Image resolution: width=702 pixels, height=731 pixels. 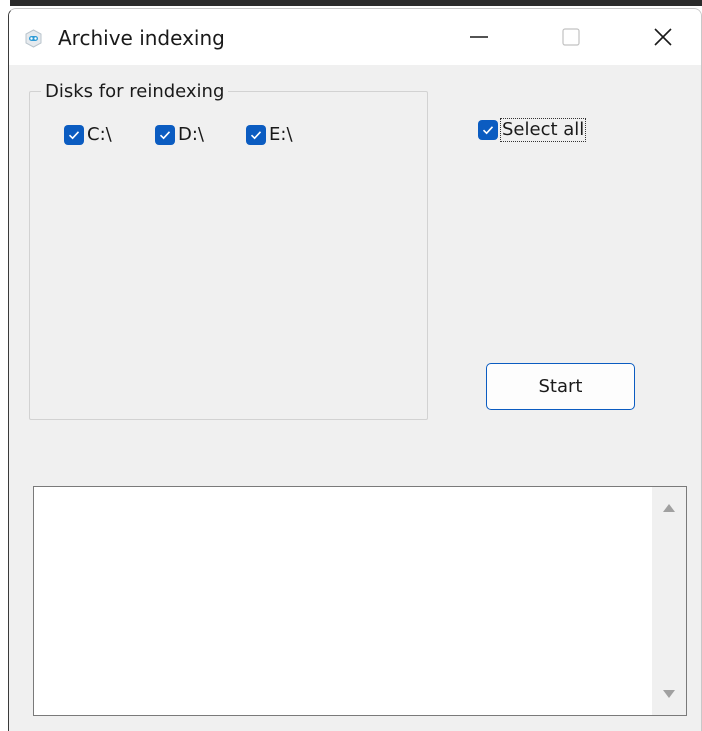 I want to click on close-icon, so click(x=663, y=37).